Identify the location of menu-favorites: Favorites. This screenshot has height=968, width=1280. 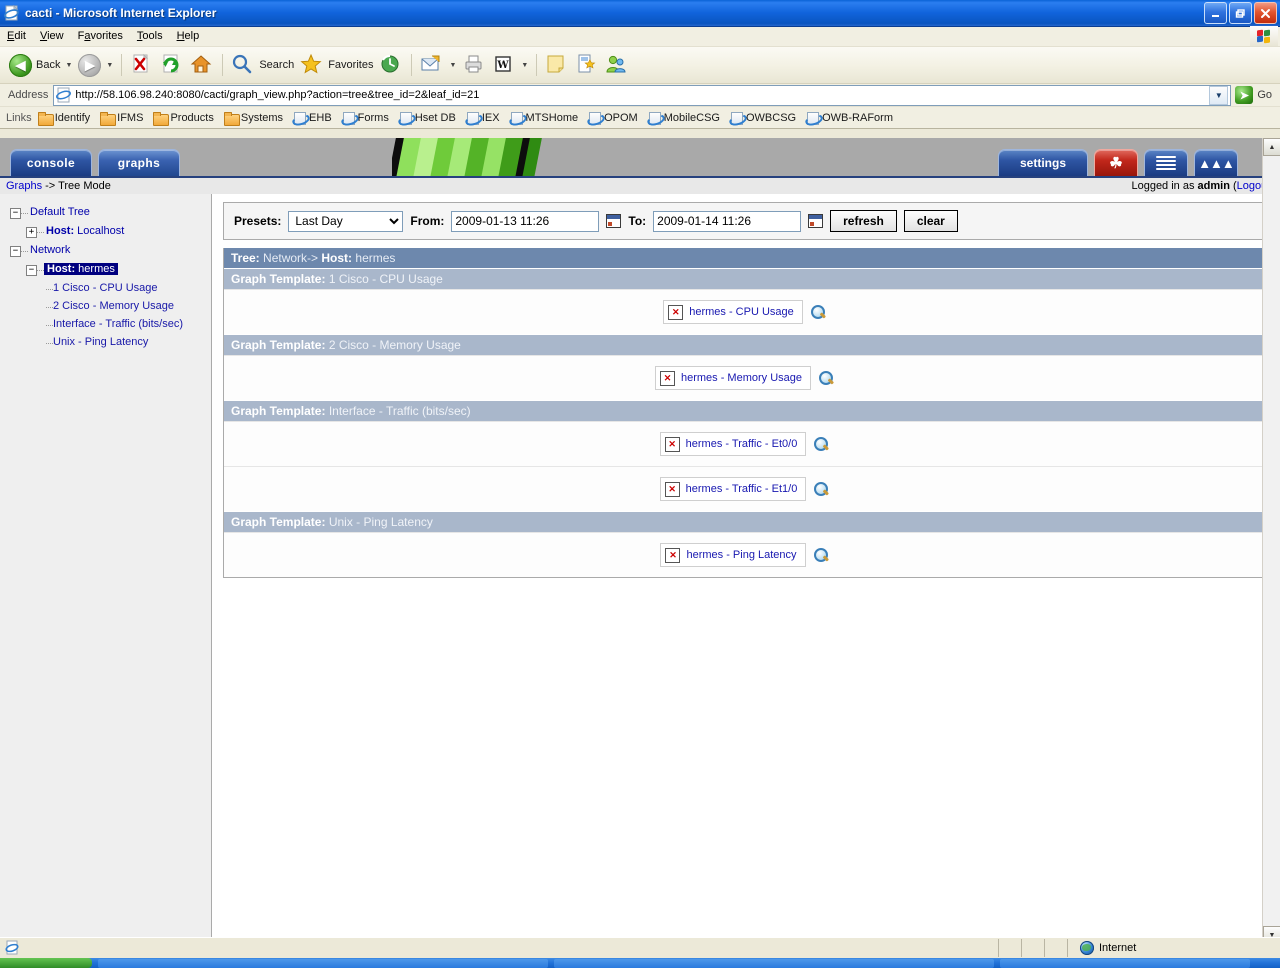
(100, 36).